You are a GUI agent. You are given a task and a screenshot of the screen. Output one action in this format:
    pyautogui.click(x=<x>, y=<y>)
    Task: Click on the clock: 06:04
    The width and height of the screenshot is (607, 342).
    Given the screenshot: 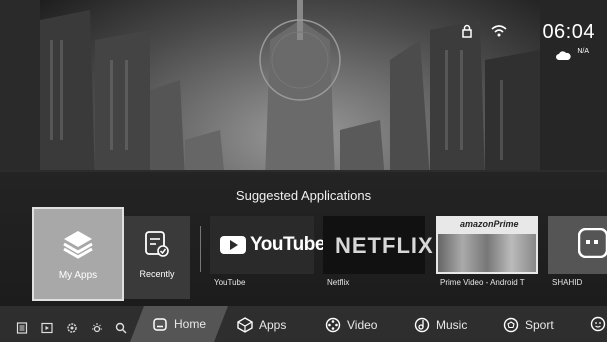 What is the action you would take?
    pyautogui.click(x=568, y=32)
    